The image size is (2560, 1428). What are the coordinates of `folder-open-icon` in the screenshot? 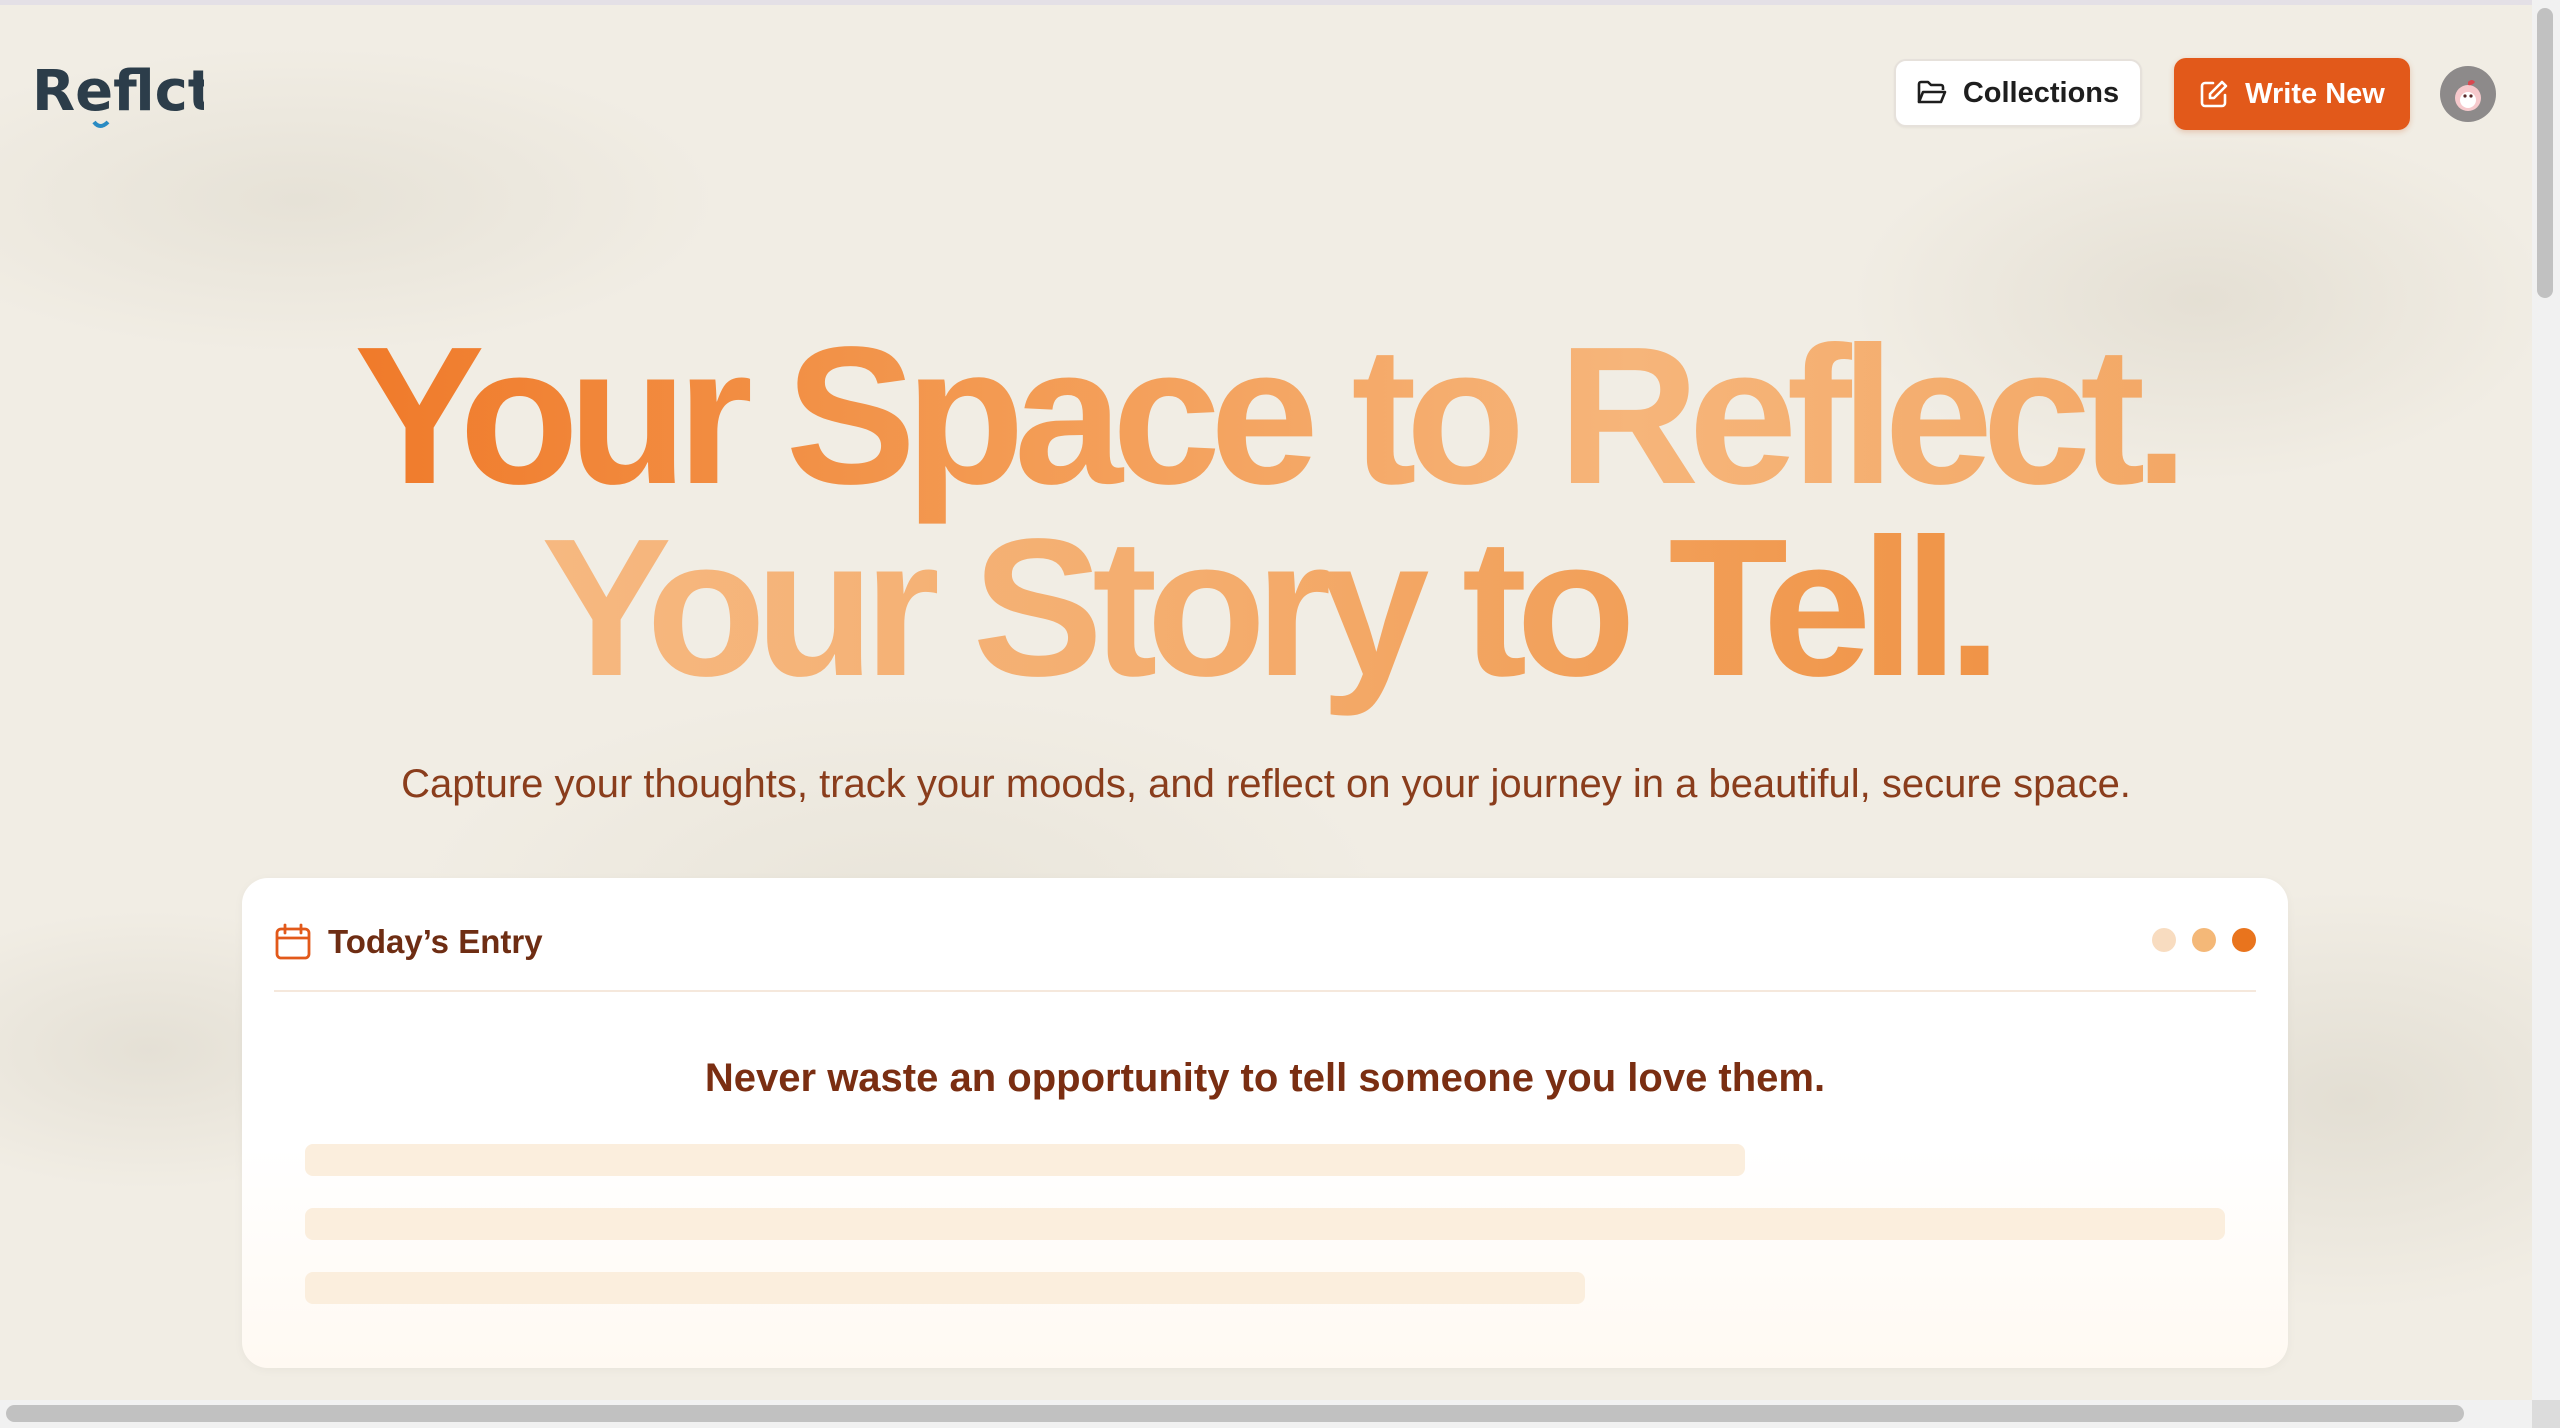 It's located at (1932, 92).